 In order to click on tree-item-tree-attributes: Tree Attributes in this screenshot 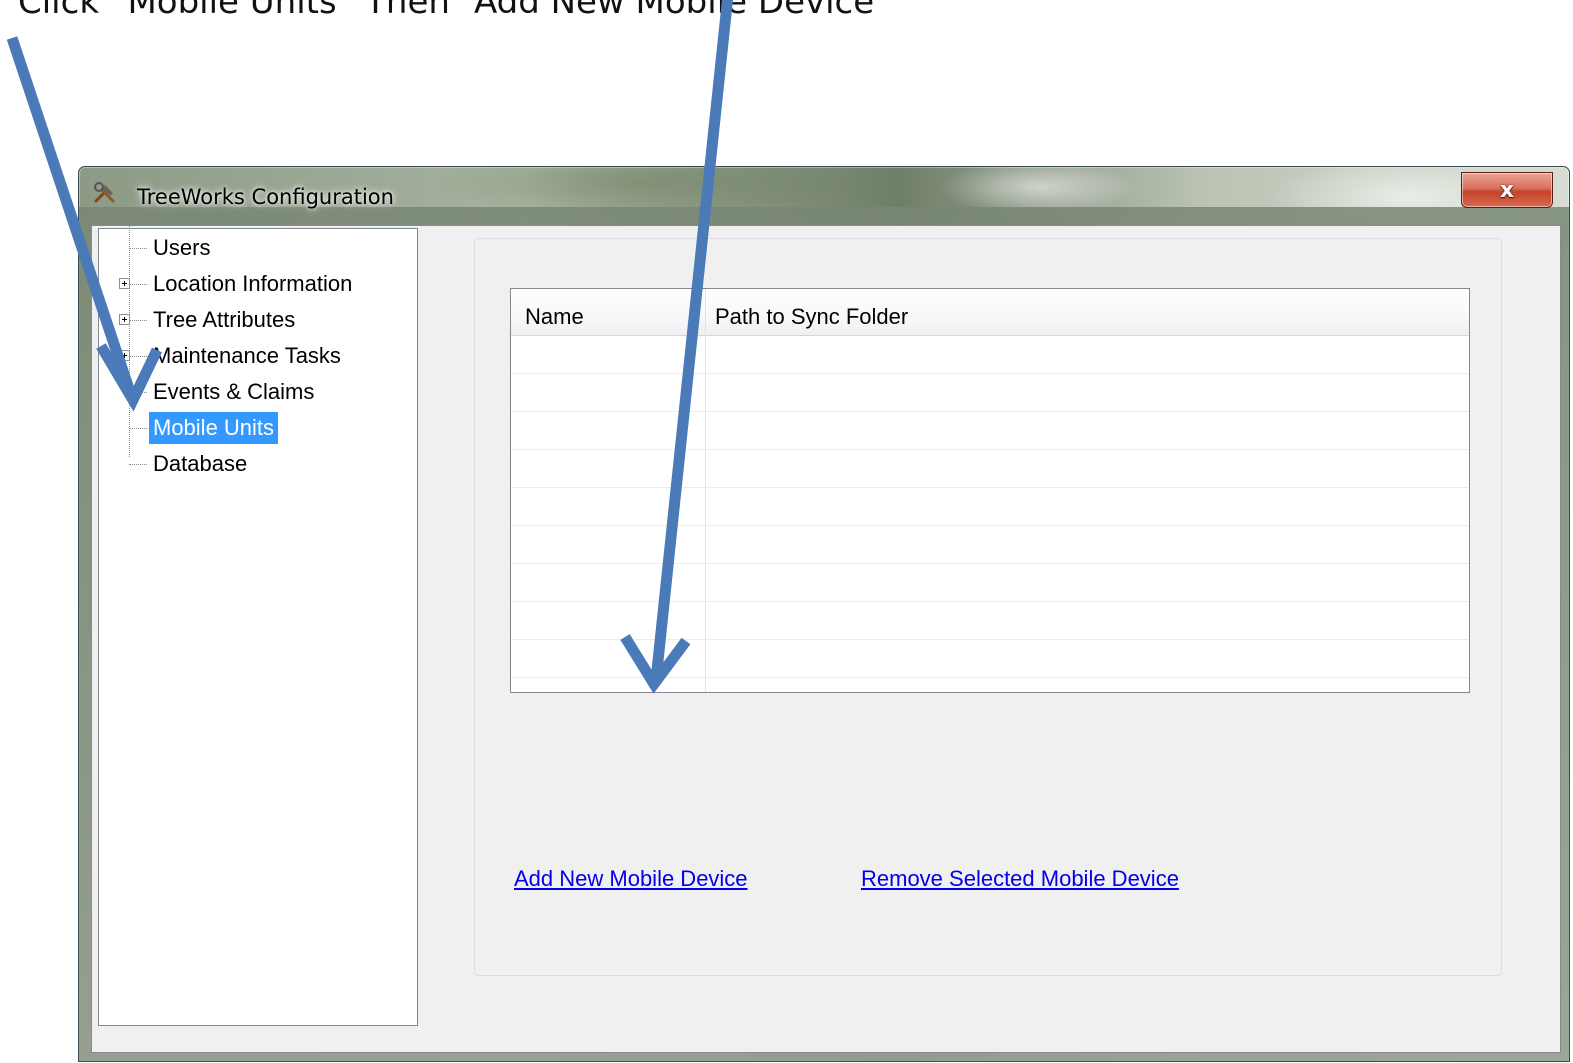, I will do `click(257, 320)`.